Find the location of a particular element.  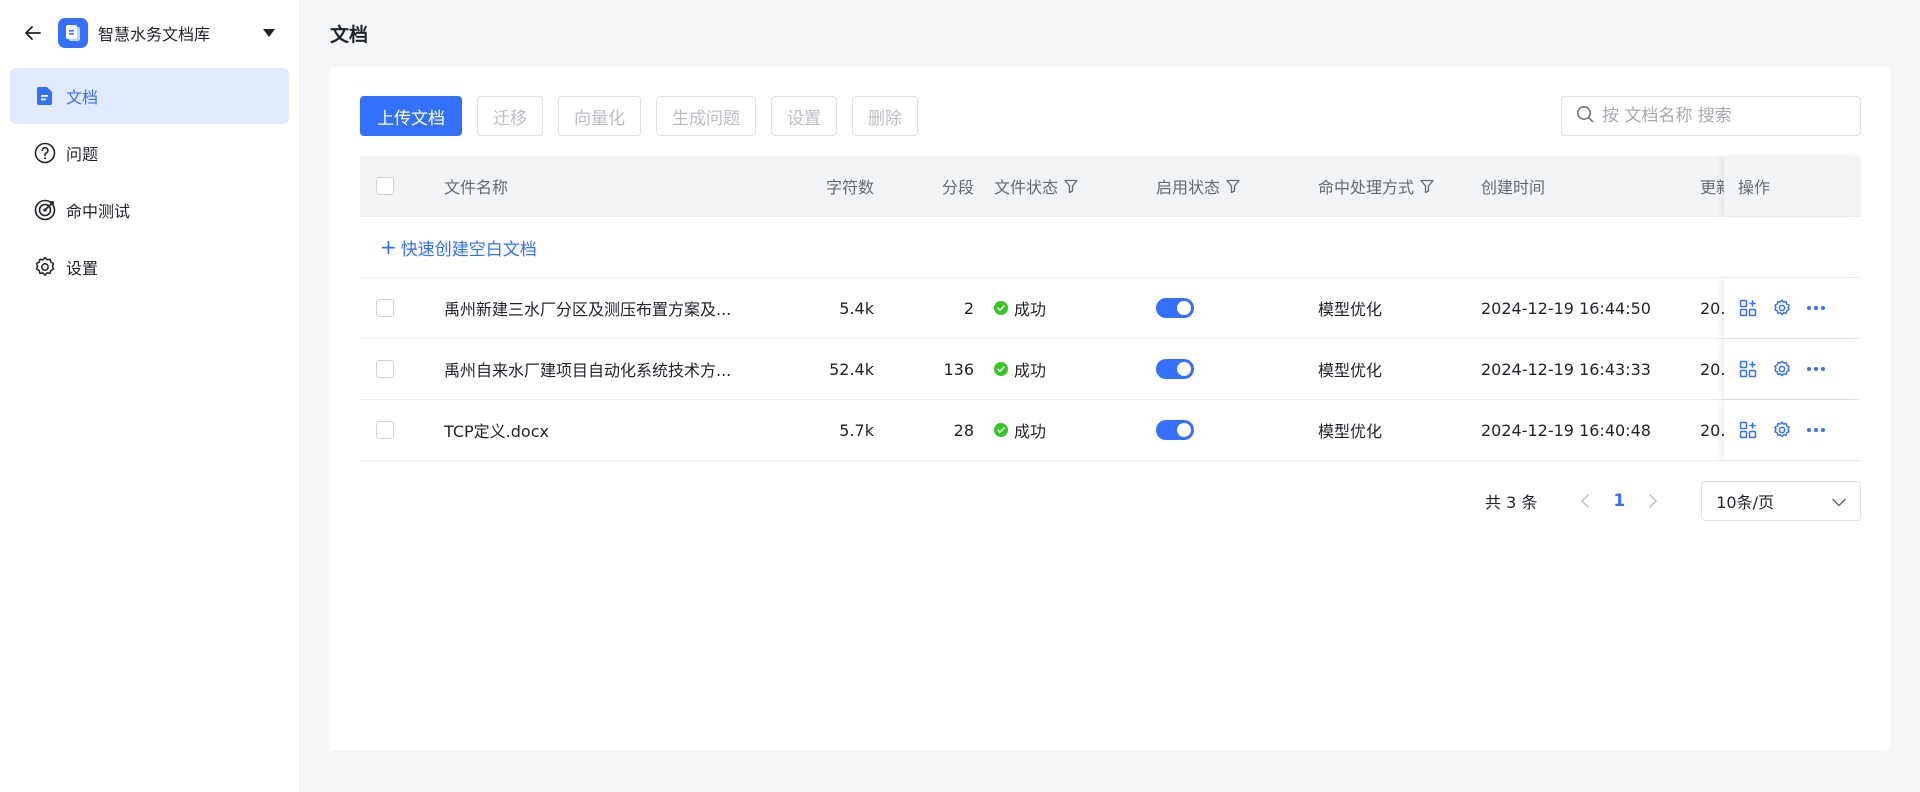

chevron-down-icon is located at coordinates (1839, 501).